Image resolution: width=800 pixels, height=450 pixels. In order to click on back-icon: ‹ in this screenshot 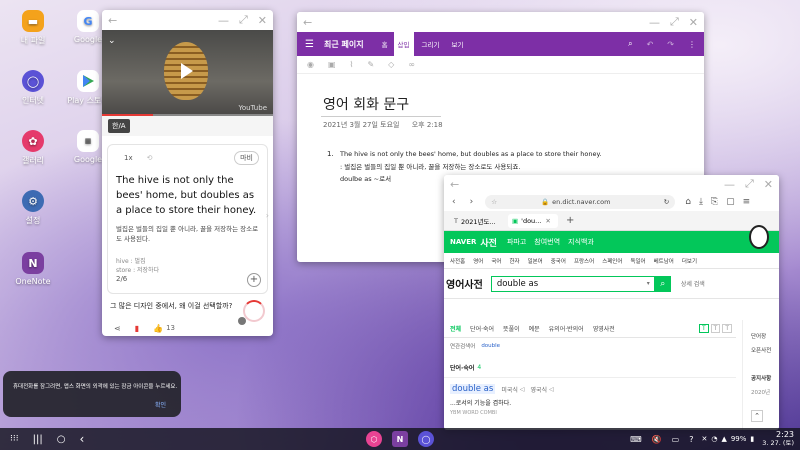, I will do `click(81, 439)`.